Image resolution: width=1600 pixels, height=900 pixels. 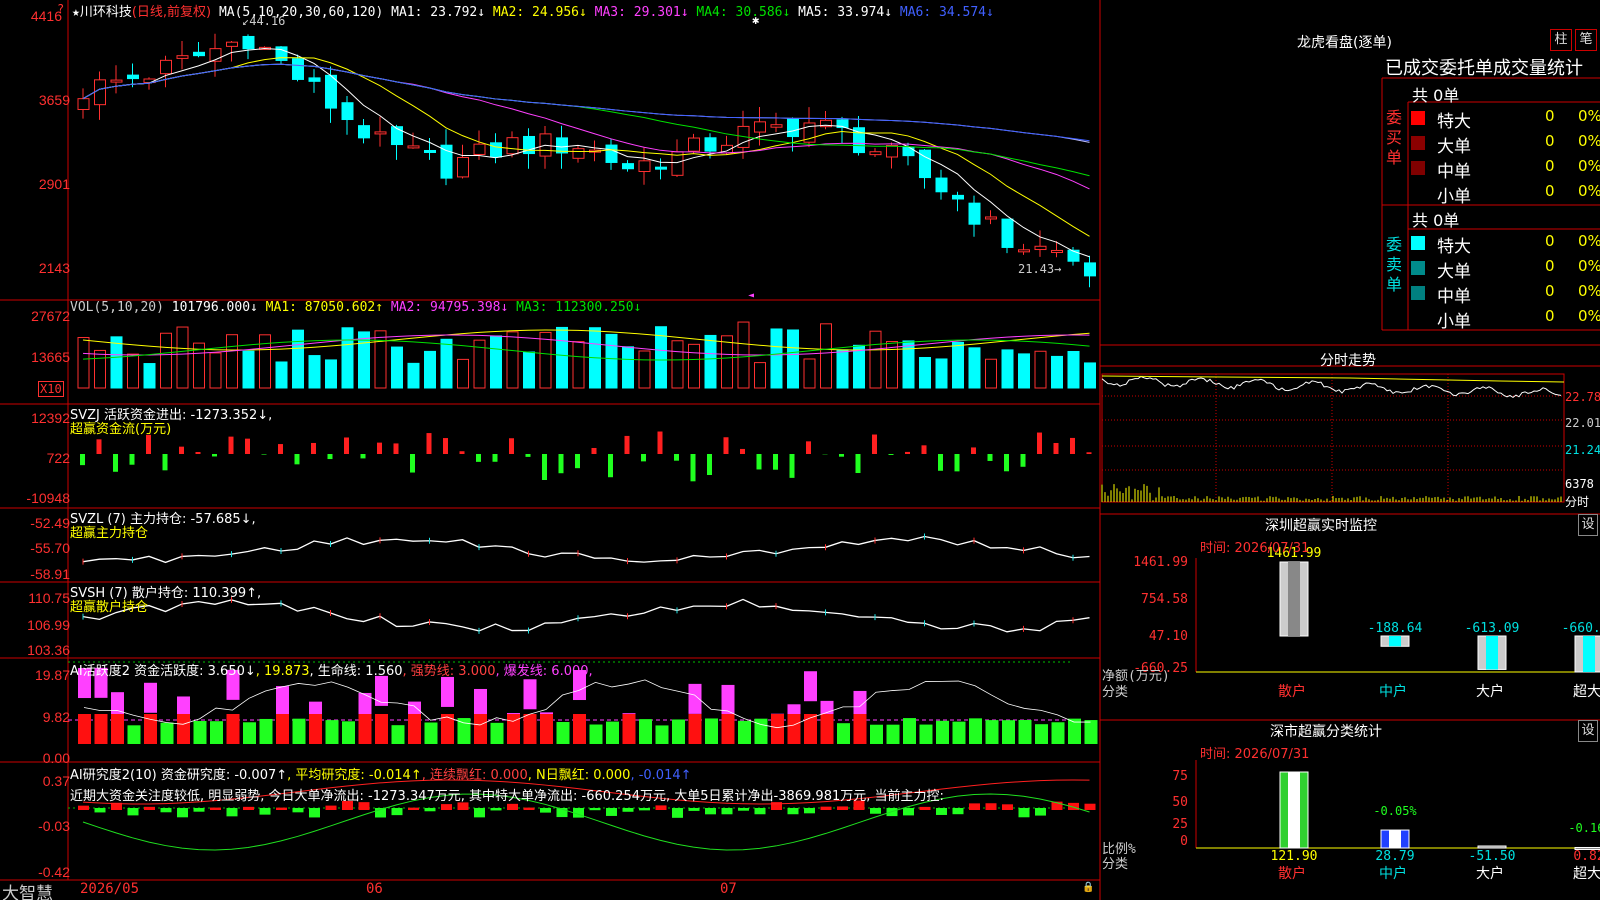 What do you see at coordinates (264, 21) in the screenshot?
I see `price-high-mark: ↙44.16` at bounding box center [264, 21].